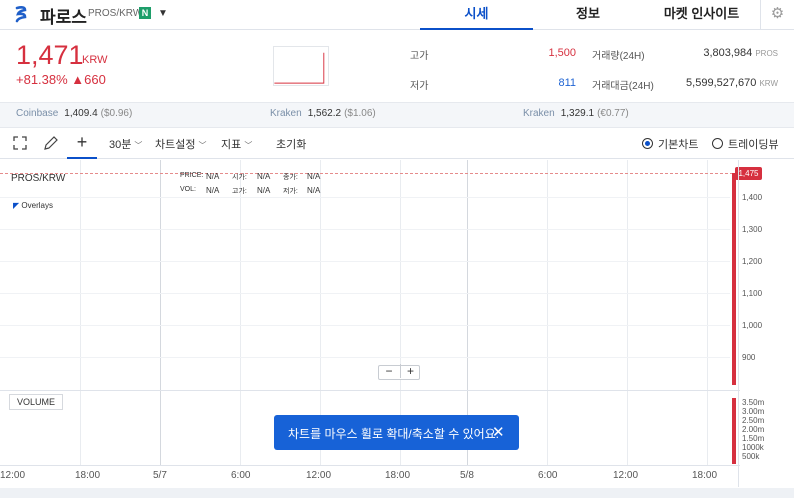 Image resolution: width=794 pixels, height=498 pixels. What do you see at coordinates (588, 15) in the screenshot?
I see `tab-info: 정보` at bounding box center [588, 15].